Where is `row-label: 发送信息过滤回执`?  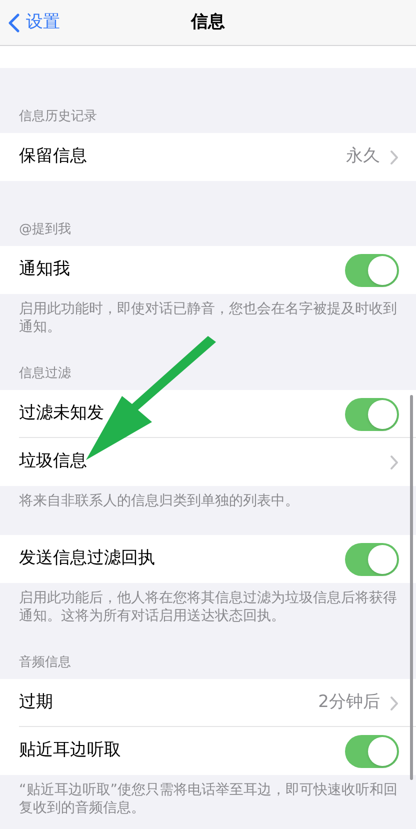 row-label: 发送信息过滤回执 is located at coordinates (87, 558).